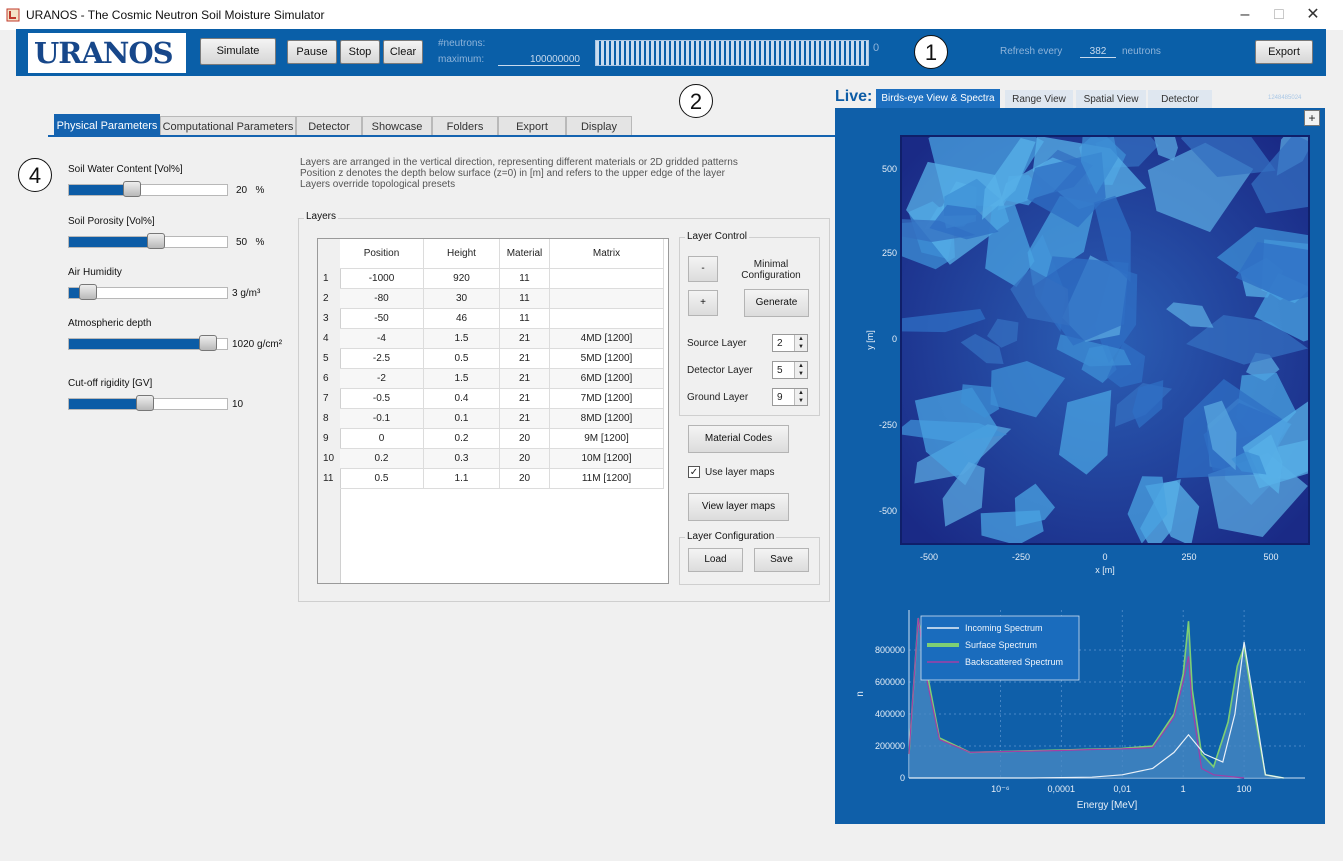 This screenshot has width=1343, height=861. Describe the element at coordinates (238, 51) in the screenshot. I see `simulate-button: Simulate` at that location.